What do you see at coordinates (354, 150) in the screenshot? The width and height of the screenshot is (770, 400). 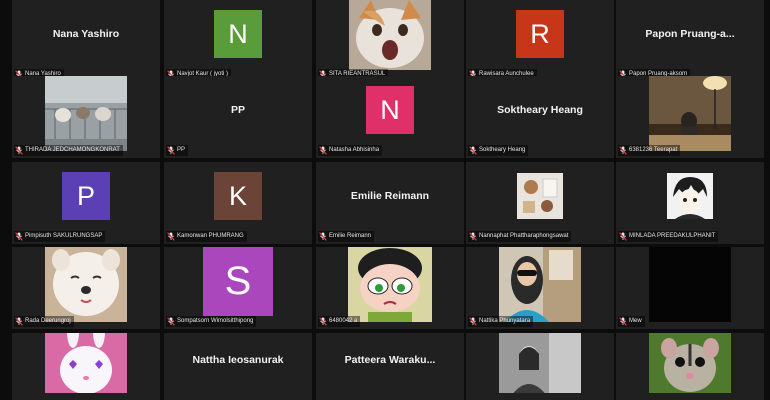 I see `participant-name: Natasha Abhisinha` at bounding box center [354, 150].